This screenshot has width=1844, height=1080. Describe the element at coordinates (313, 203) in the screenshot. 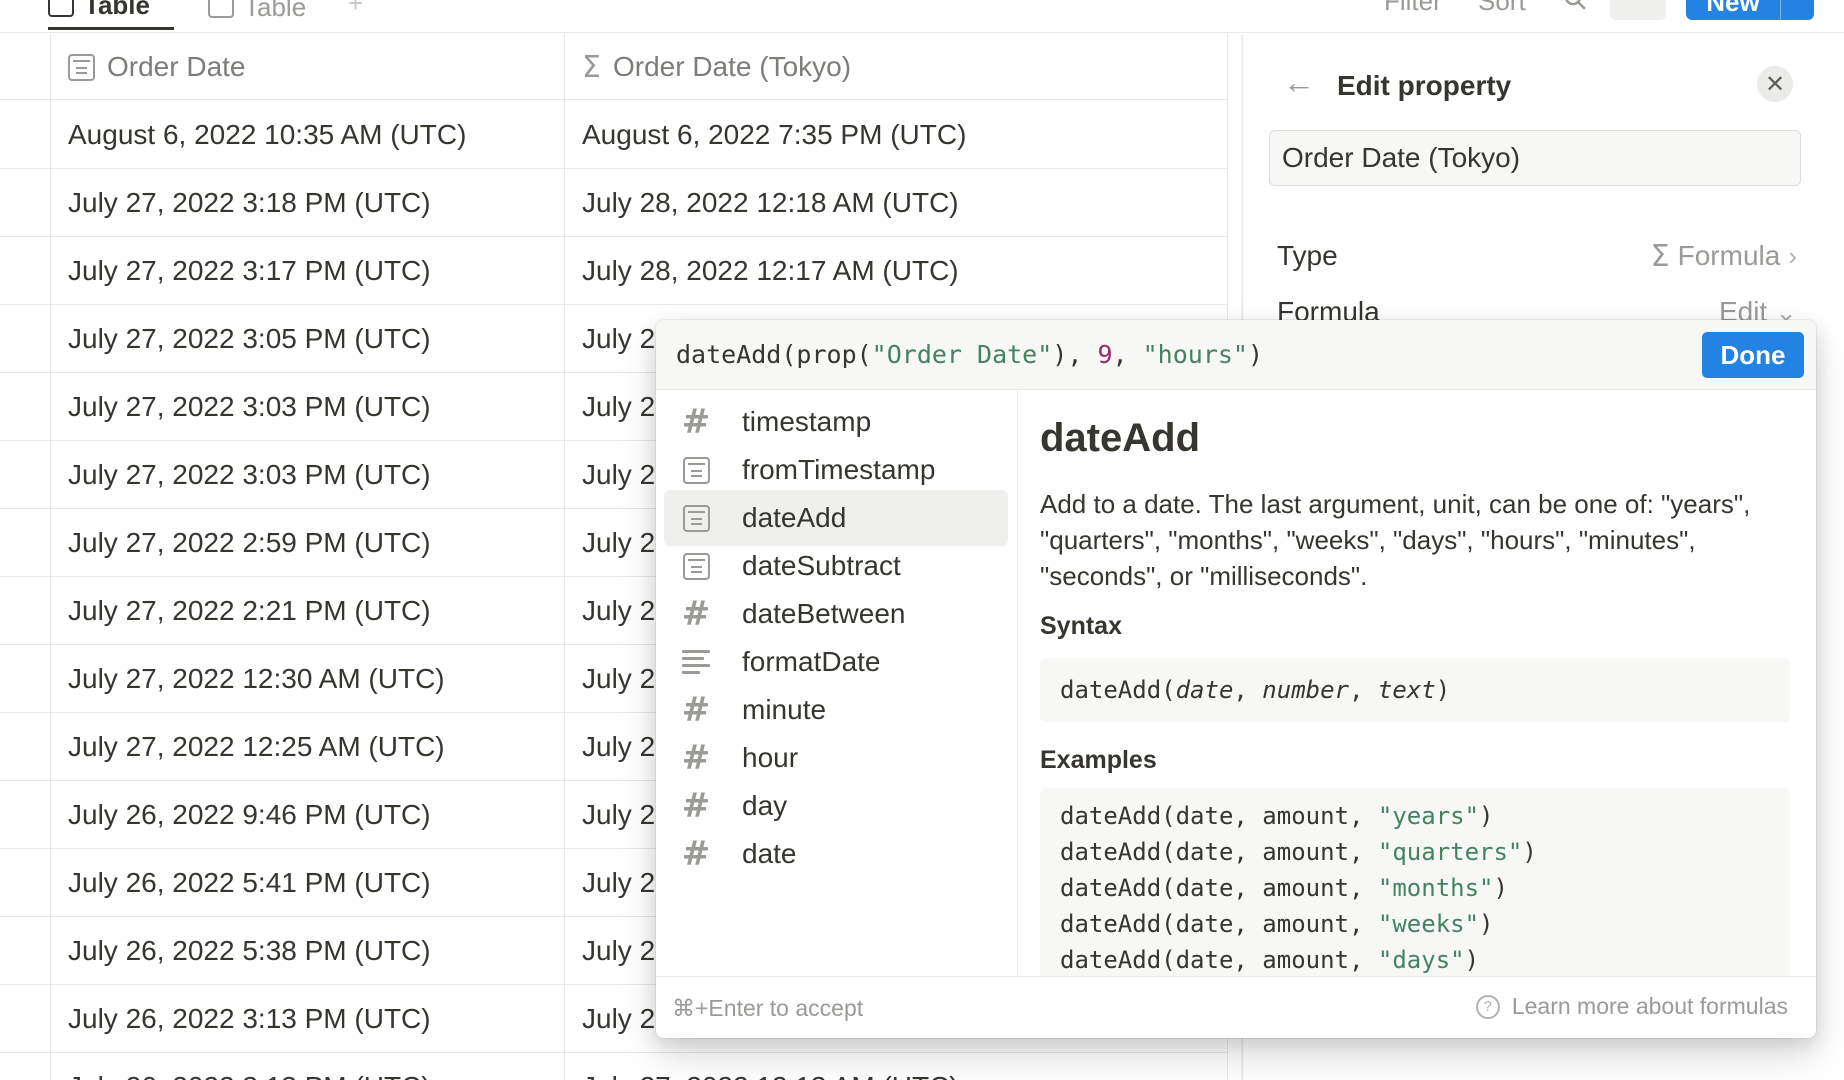

I see `order-date-cell: July 27, 2022 3:18 PM (UTC)` at that location.